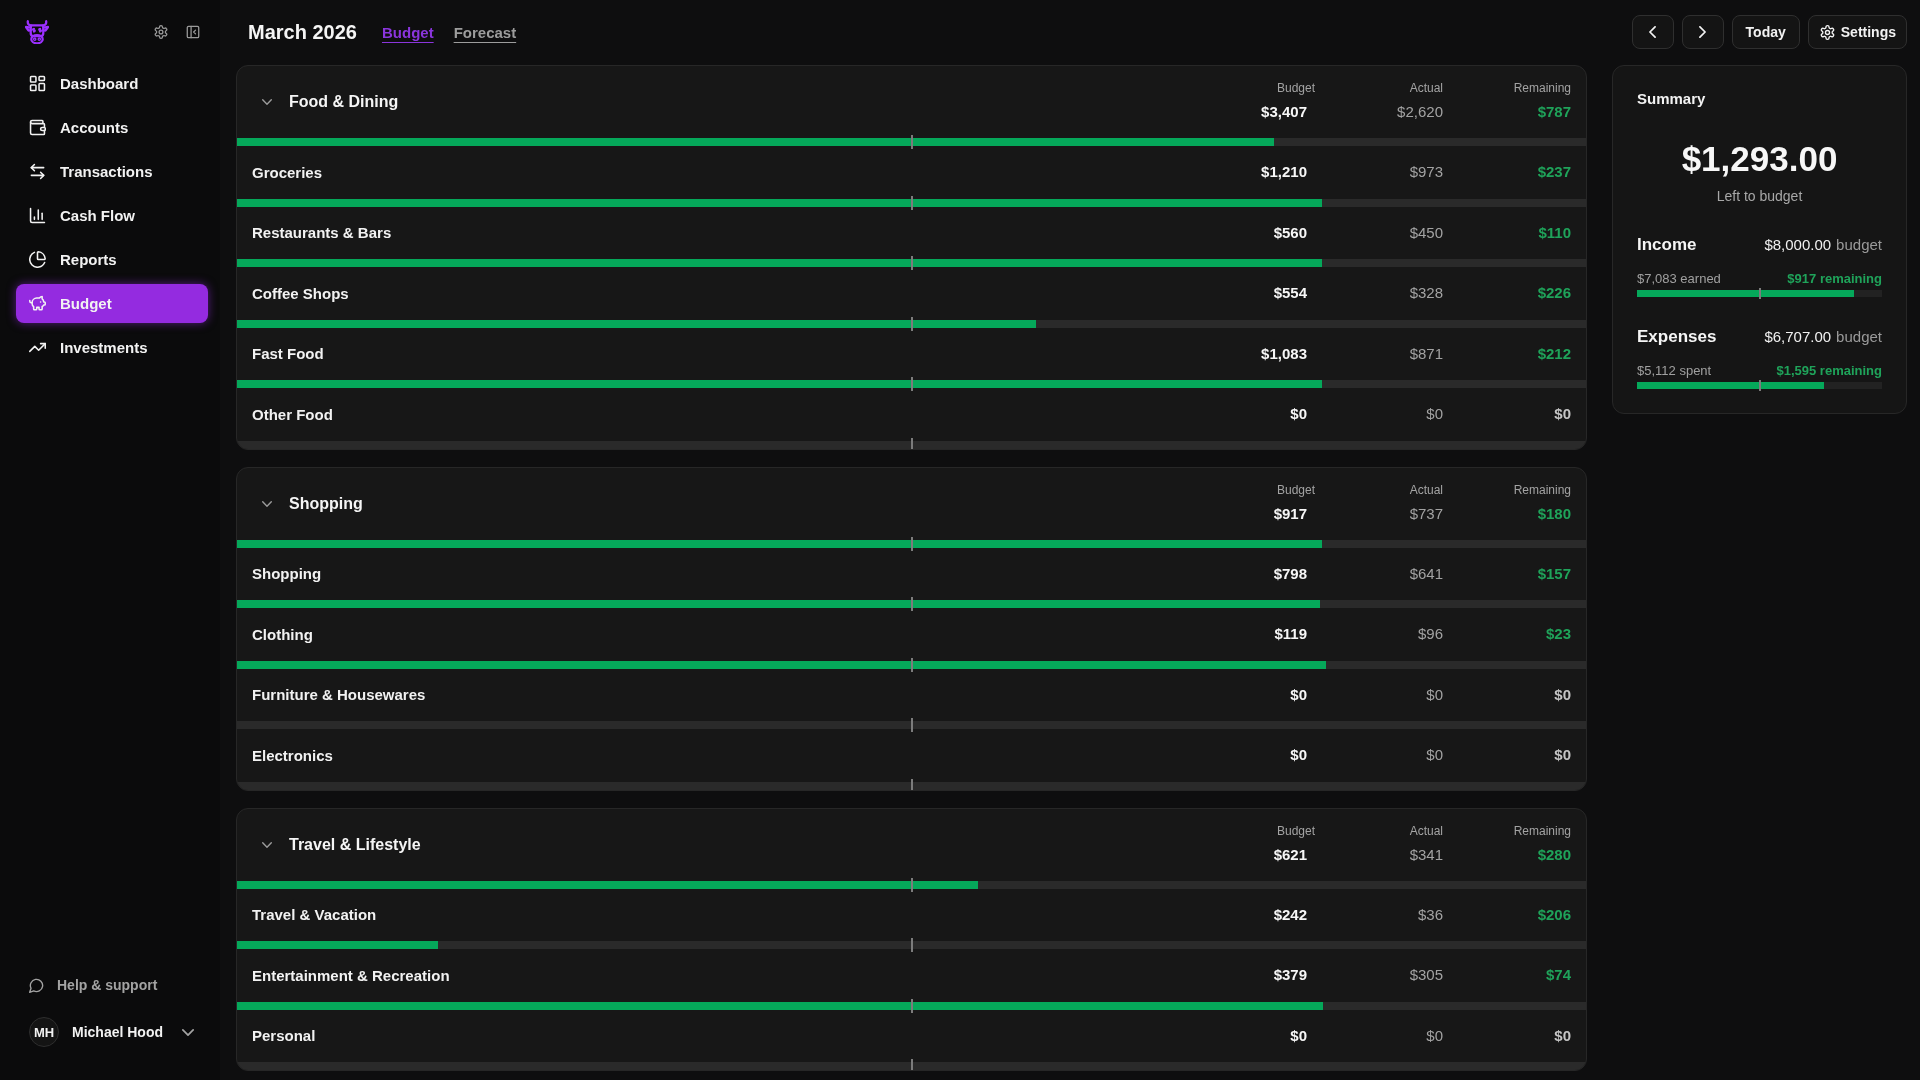  What do you see at coordinates (1554, 914) in the screenshot?
I see `remaining-amount: $206` at bounding box center [1554, 914].